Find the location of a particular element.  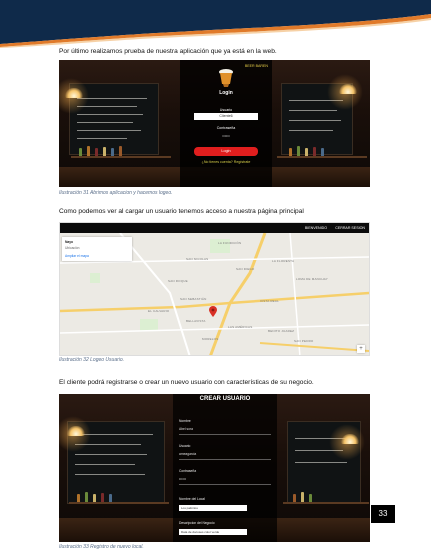

map-label: LAS AMÉRICAS is located at coordinates (240, 327).